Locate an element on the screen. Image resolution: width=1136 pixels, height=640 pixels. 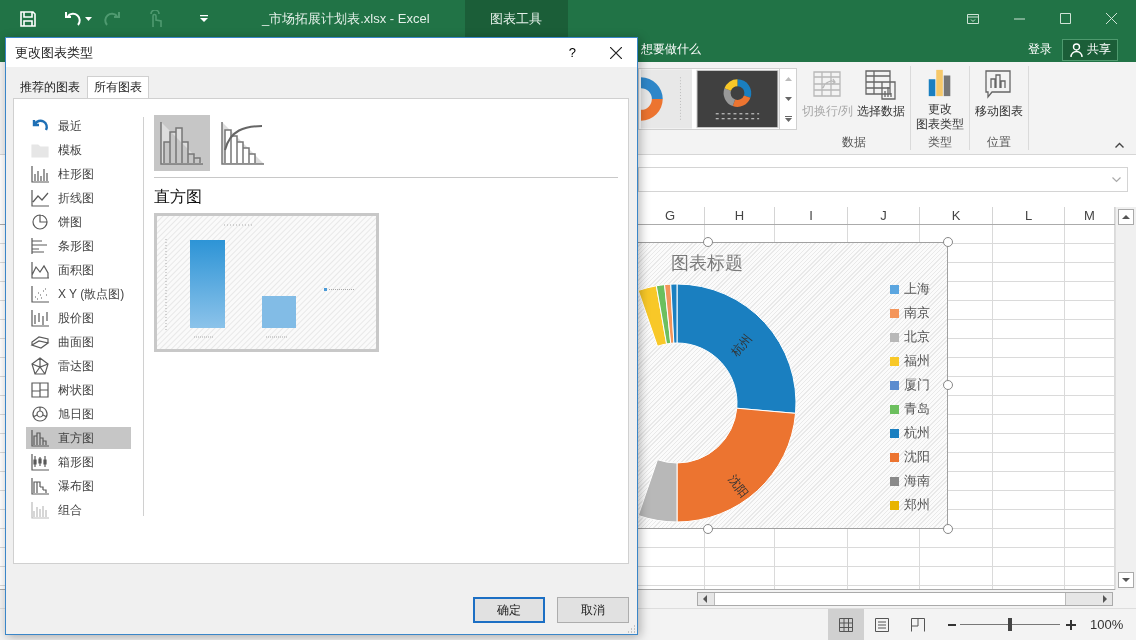
chart-type-item: 组合 is located at coordinates (78, 510).